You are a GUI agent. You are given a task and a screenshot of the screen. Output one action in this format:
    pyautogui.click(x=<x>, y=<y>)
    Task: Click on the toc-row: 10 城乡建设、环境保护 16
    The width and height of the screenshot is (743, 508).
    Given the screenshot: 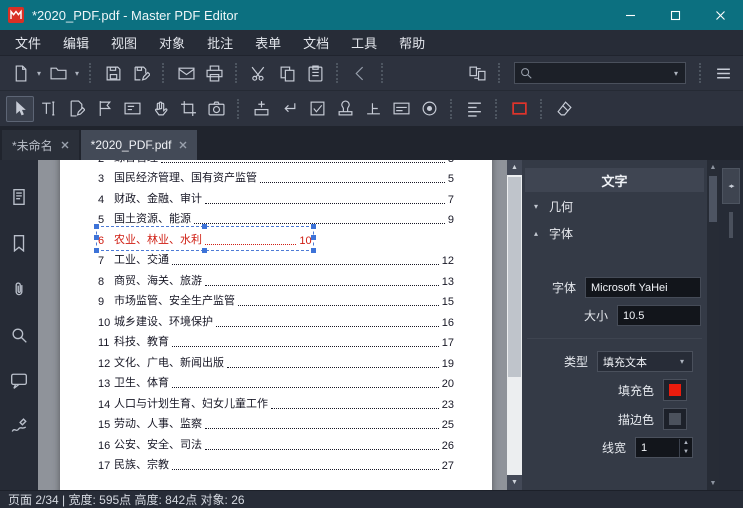 What is the action you would take?
    pyautogui.click(x=276, y=320)
    